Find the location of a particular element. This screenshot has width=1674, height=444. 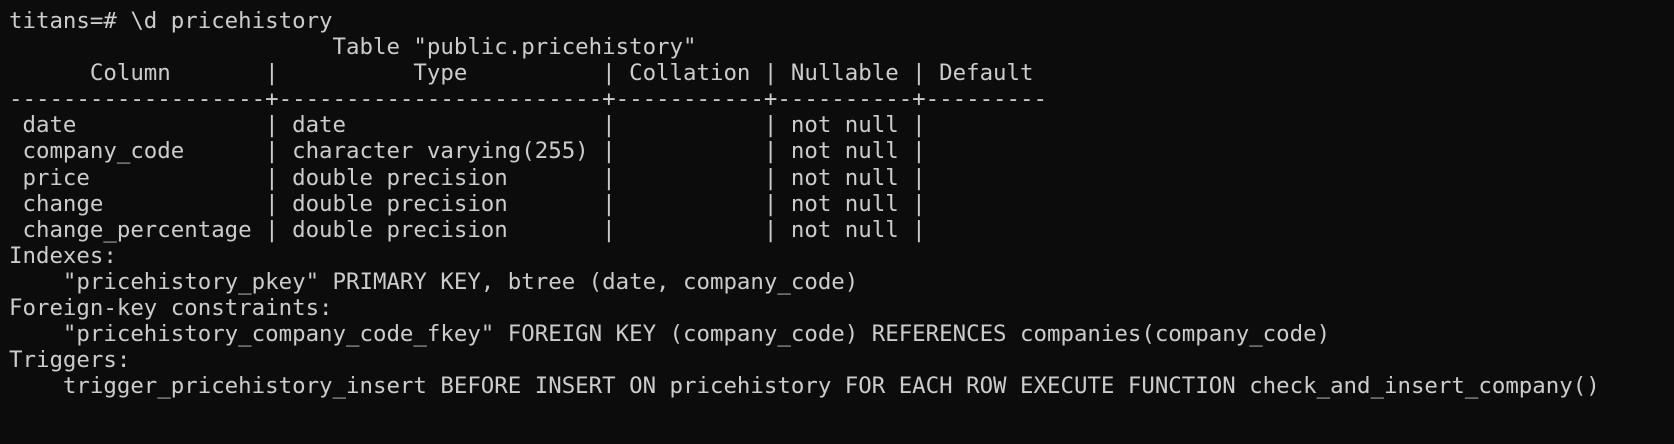

command-line: titans=# \d pricehistory is located at coordinates (171, 21).